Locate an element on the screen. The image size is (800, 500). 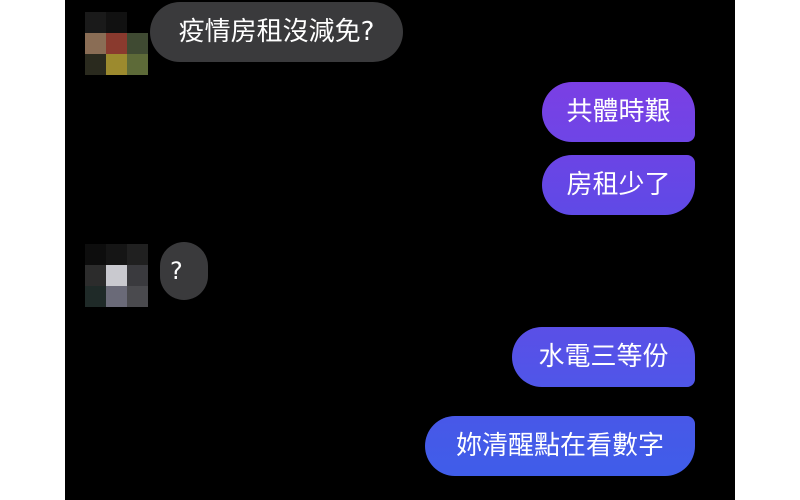
outgoing-message: 妳清醒點在看數字 is located at coordinates (560, 446).